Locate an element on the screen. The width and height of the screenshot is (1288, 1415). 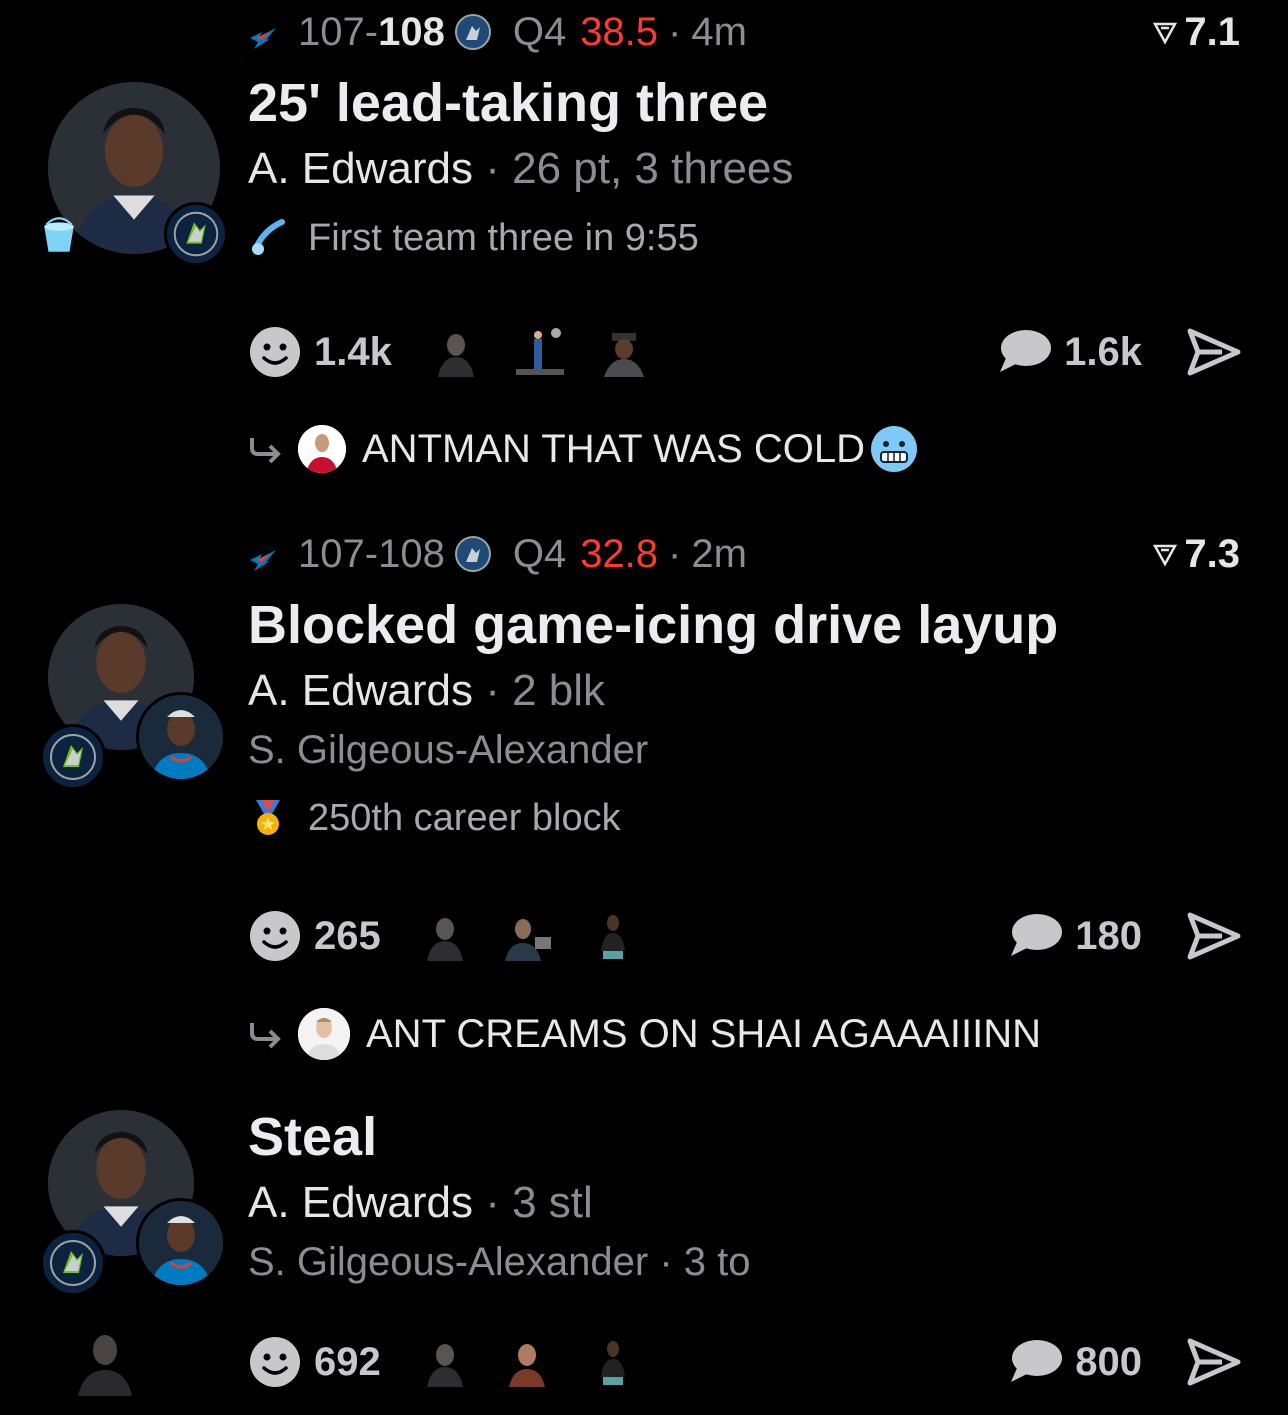
play-note: First team three in 9:55 is located at coordinates (744, 238).